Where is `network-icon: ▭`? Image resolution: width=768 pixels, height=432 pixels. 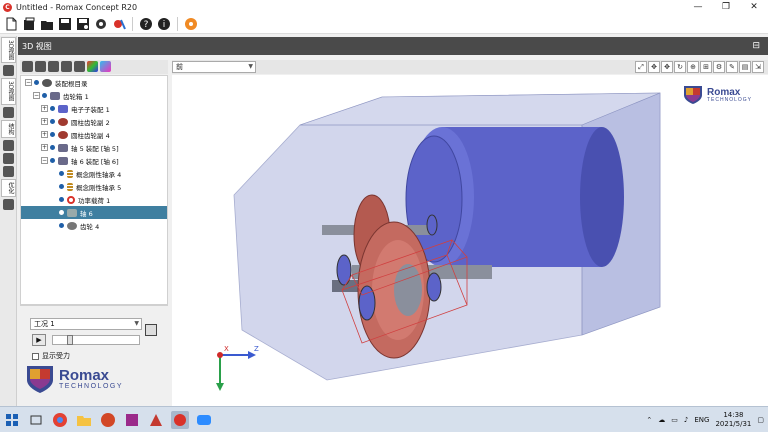 network-icon: ▭ is located at coordinates (674, 420).